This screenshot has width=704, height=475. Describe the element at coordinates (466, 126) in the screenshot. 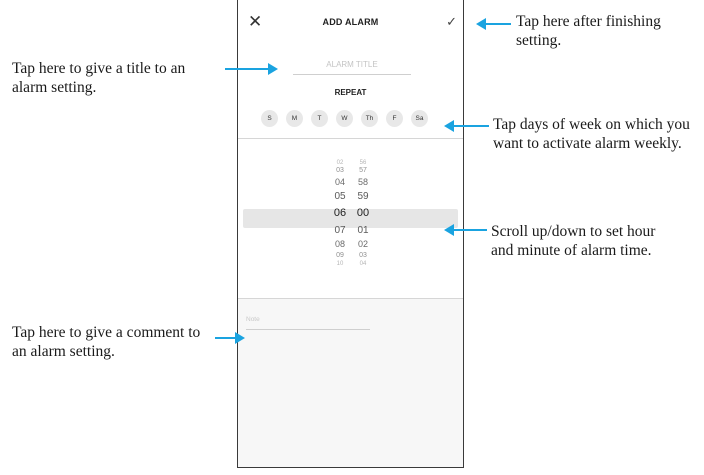

I see `days-callout-arrow` at that location.